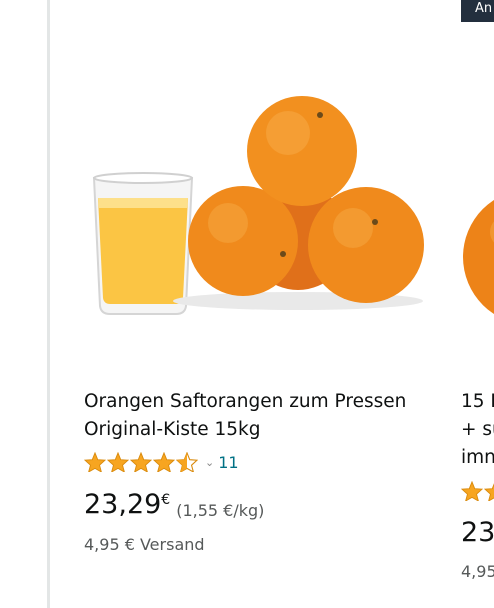 The width and height of the screenshot is (494, 608). What do you see at coordinates (477, 257) in the screenshot?
I see `product-image-partial` at bounding box center [477, 257].